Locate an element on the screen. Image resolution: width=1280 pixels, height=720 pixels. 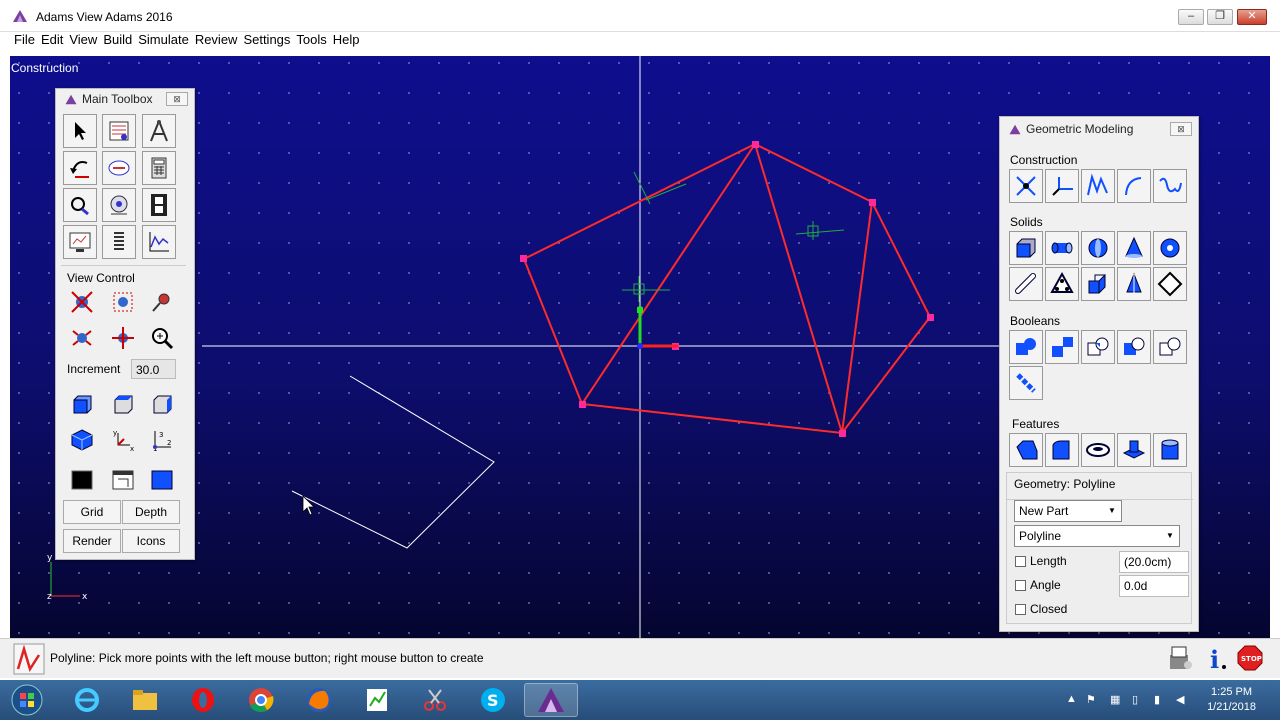
close-button: ✕ is located at coordinates (1252, 17).